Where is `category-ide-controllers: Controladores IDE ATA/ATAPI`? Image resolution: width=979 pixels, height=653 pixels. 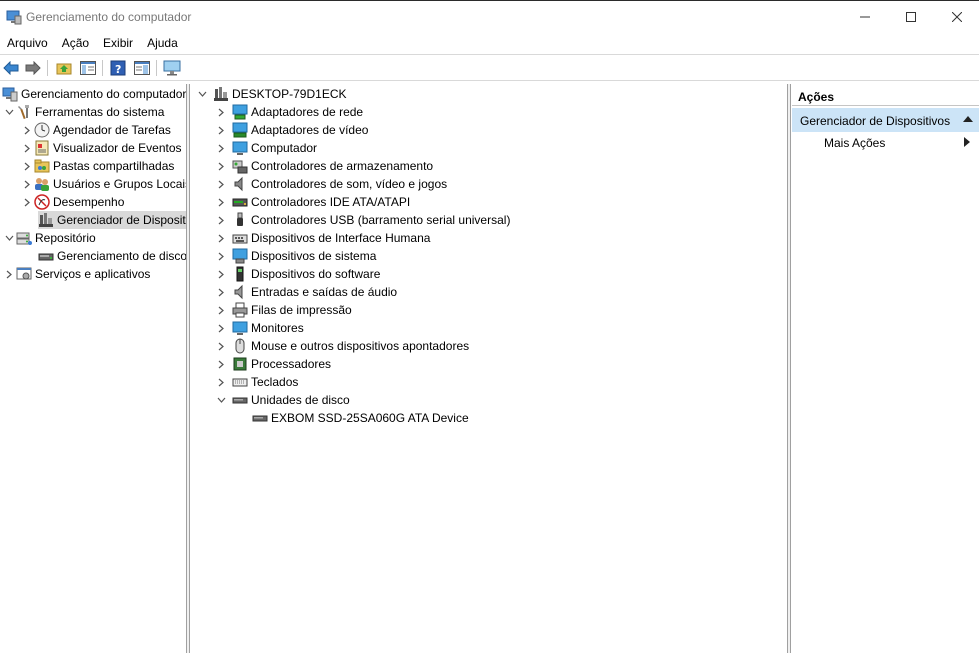 category-ide-controllers: Controladores IDE ATA/ATAPI is located at coordinates (312, 202).